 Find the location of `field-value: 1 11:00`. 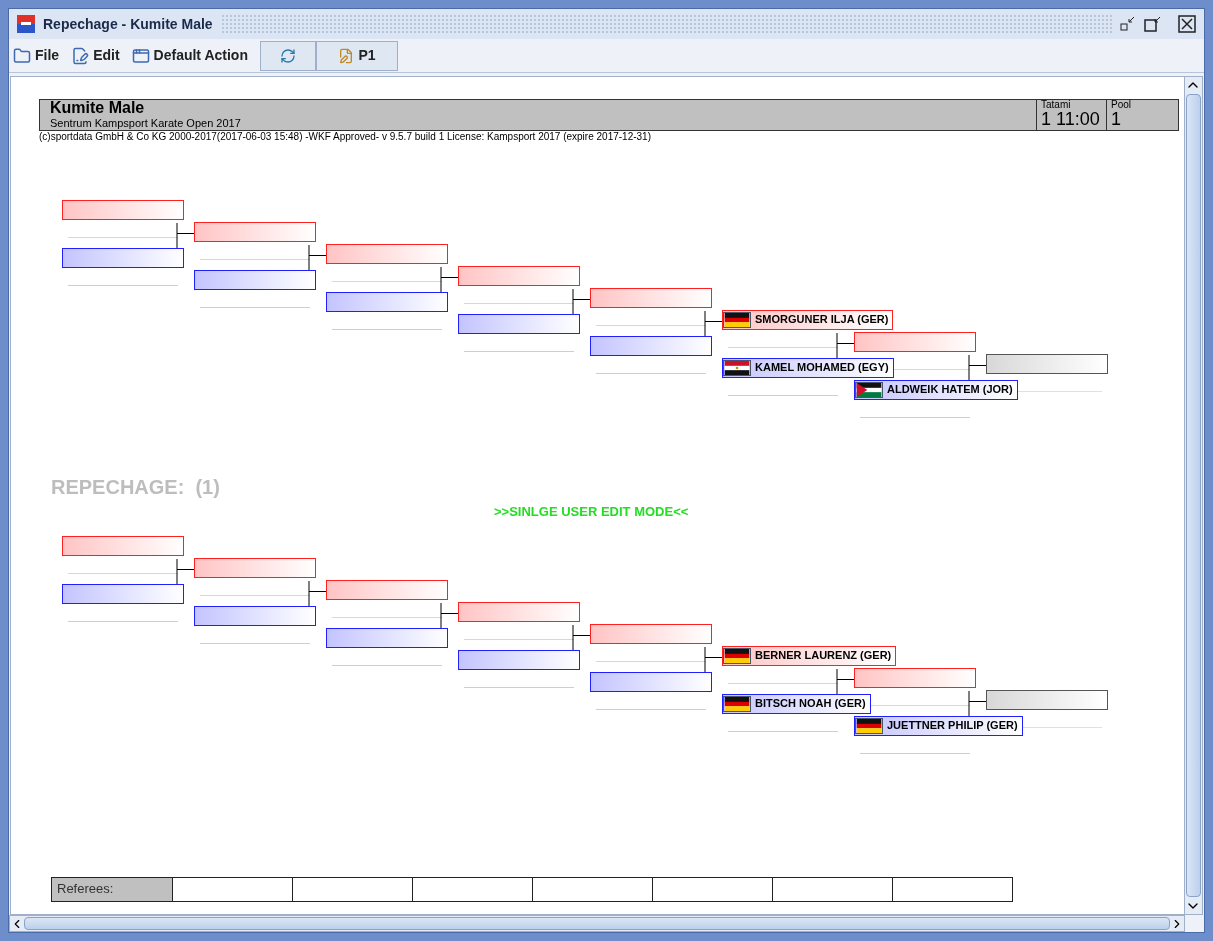

field-value: 1 11:00 is located at coordinates (1071, 119).